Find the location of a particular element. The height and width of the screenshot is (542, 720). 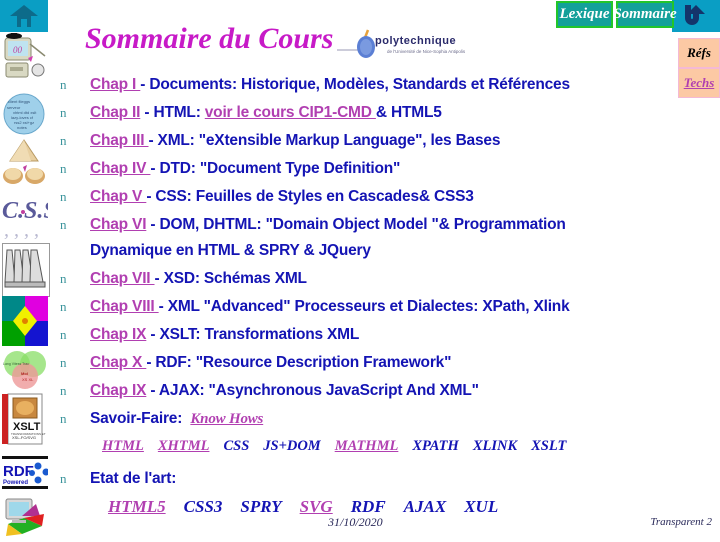

techs-label: Techs is located at coordinates (699, 82).